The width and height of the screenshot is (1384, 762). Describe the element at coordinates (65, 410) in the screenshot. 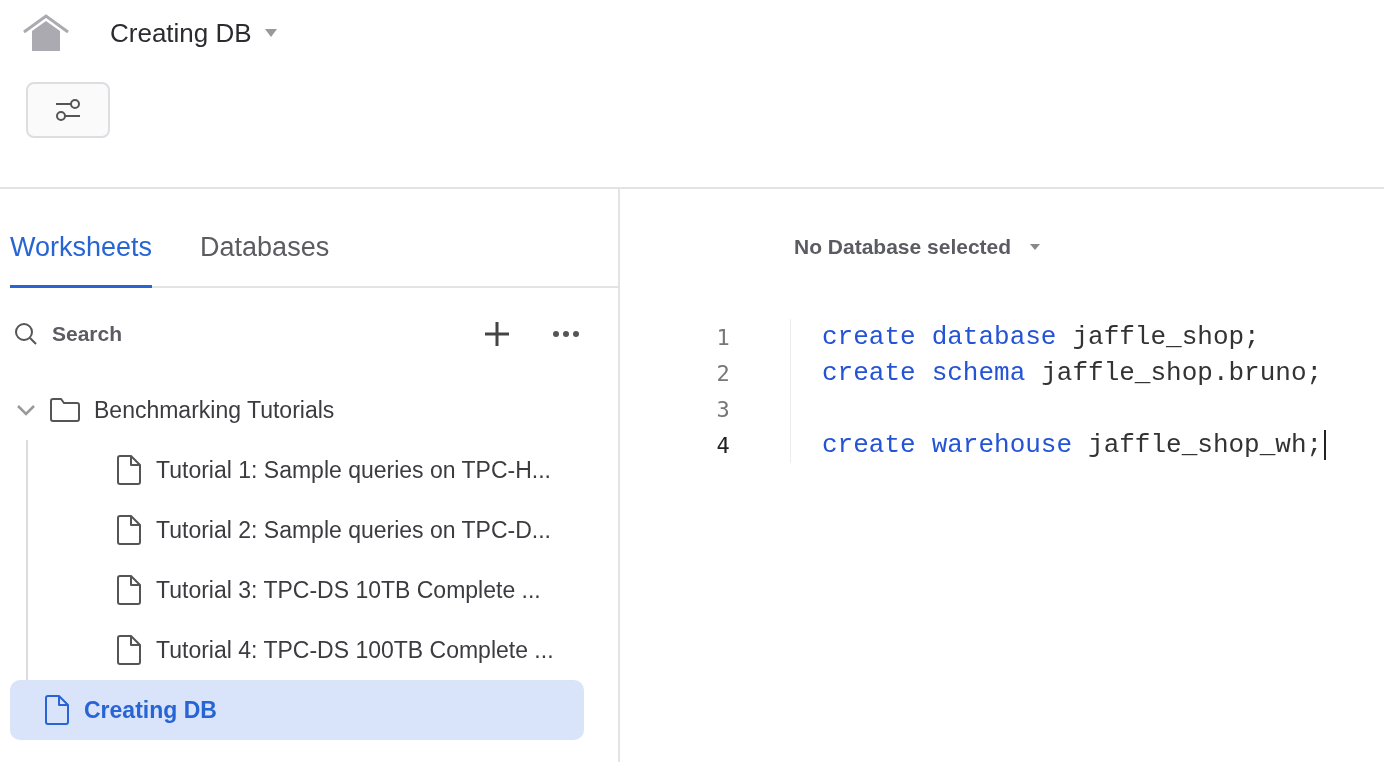

I see `folder-icon` at that location.